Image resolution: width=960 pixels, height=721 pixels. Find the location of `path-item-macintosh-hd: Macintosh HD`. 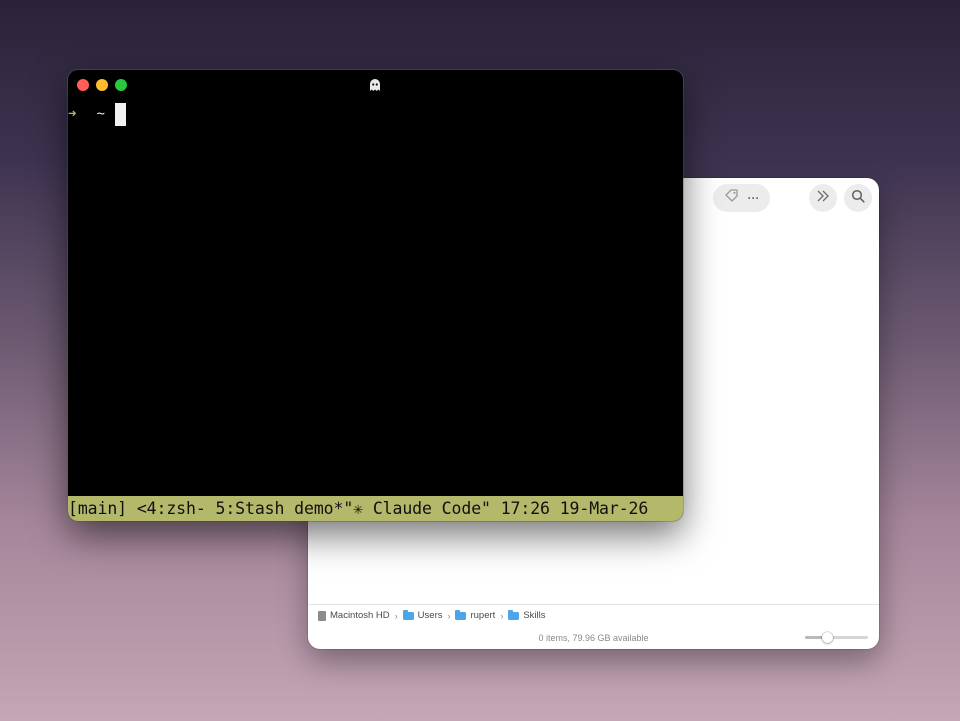

path-item-macintosh-hd: Macintosh HD is located at coordinates (354, 615).